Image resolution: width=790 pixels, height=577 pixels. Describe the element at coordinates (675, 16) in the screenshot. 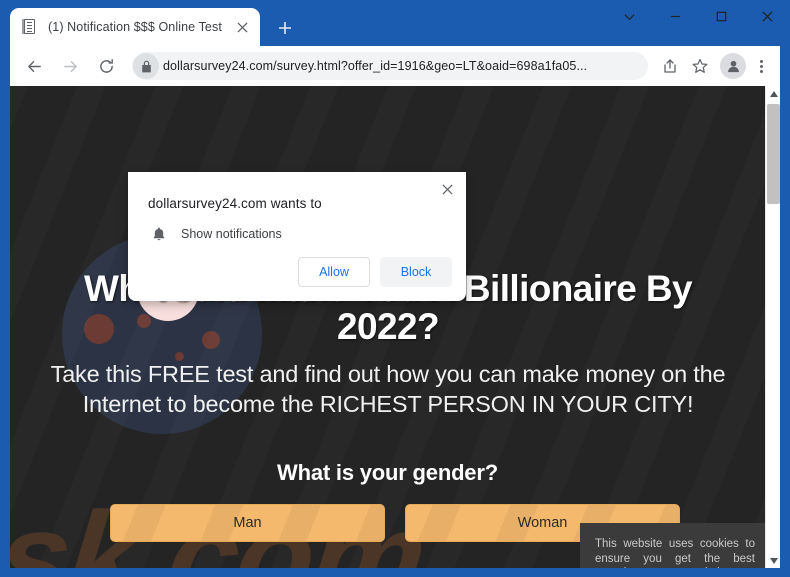

I see `minimize-button` at that location.